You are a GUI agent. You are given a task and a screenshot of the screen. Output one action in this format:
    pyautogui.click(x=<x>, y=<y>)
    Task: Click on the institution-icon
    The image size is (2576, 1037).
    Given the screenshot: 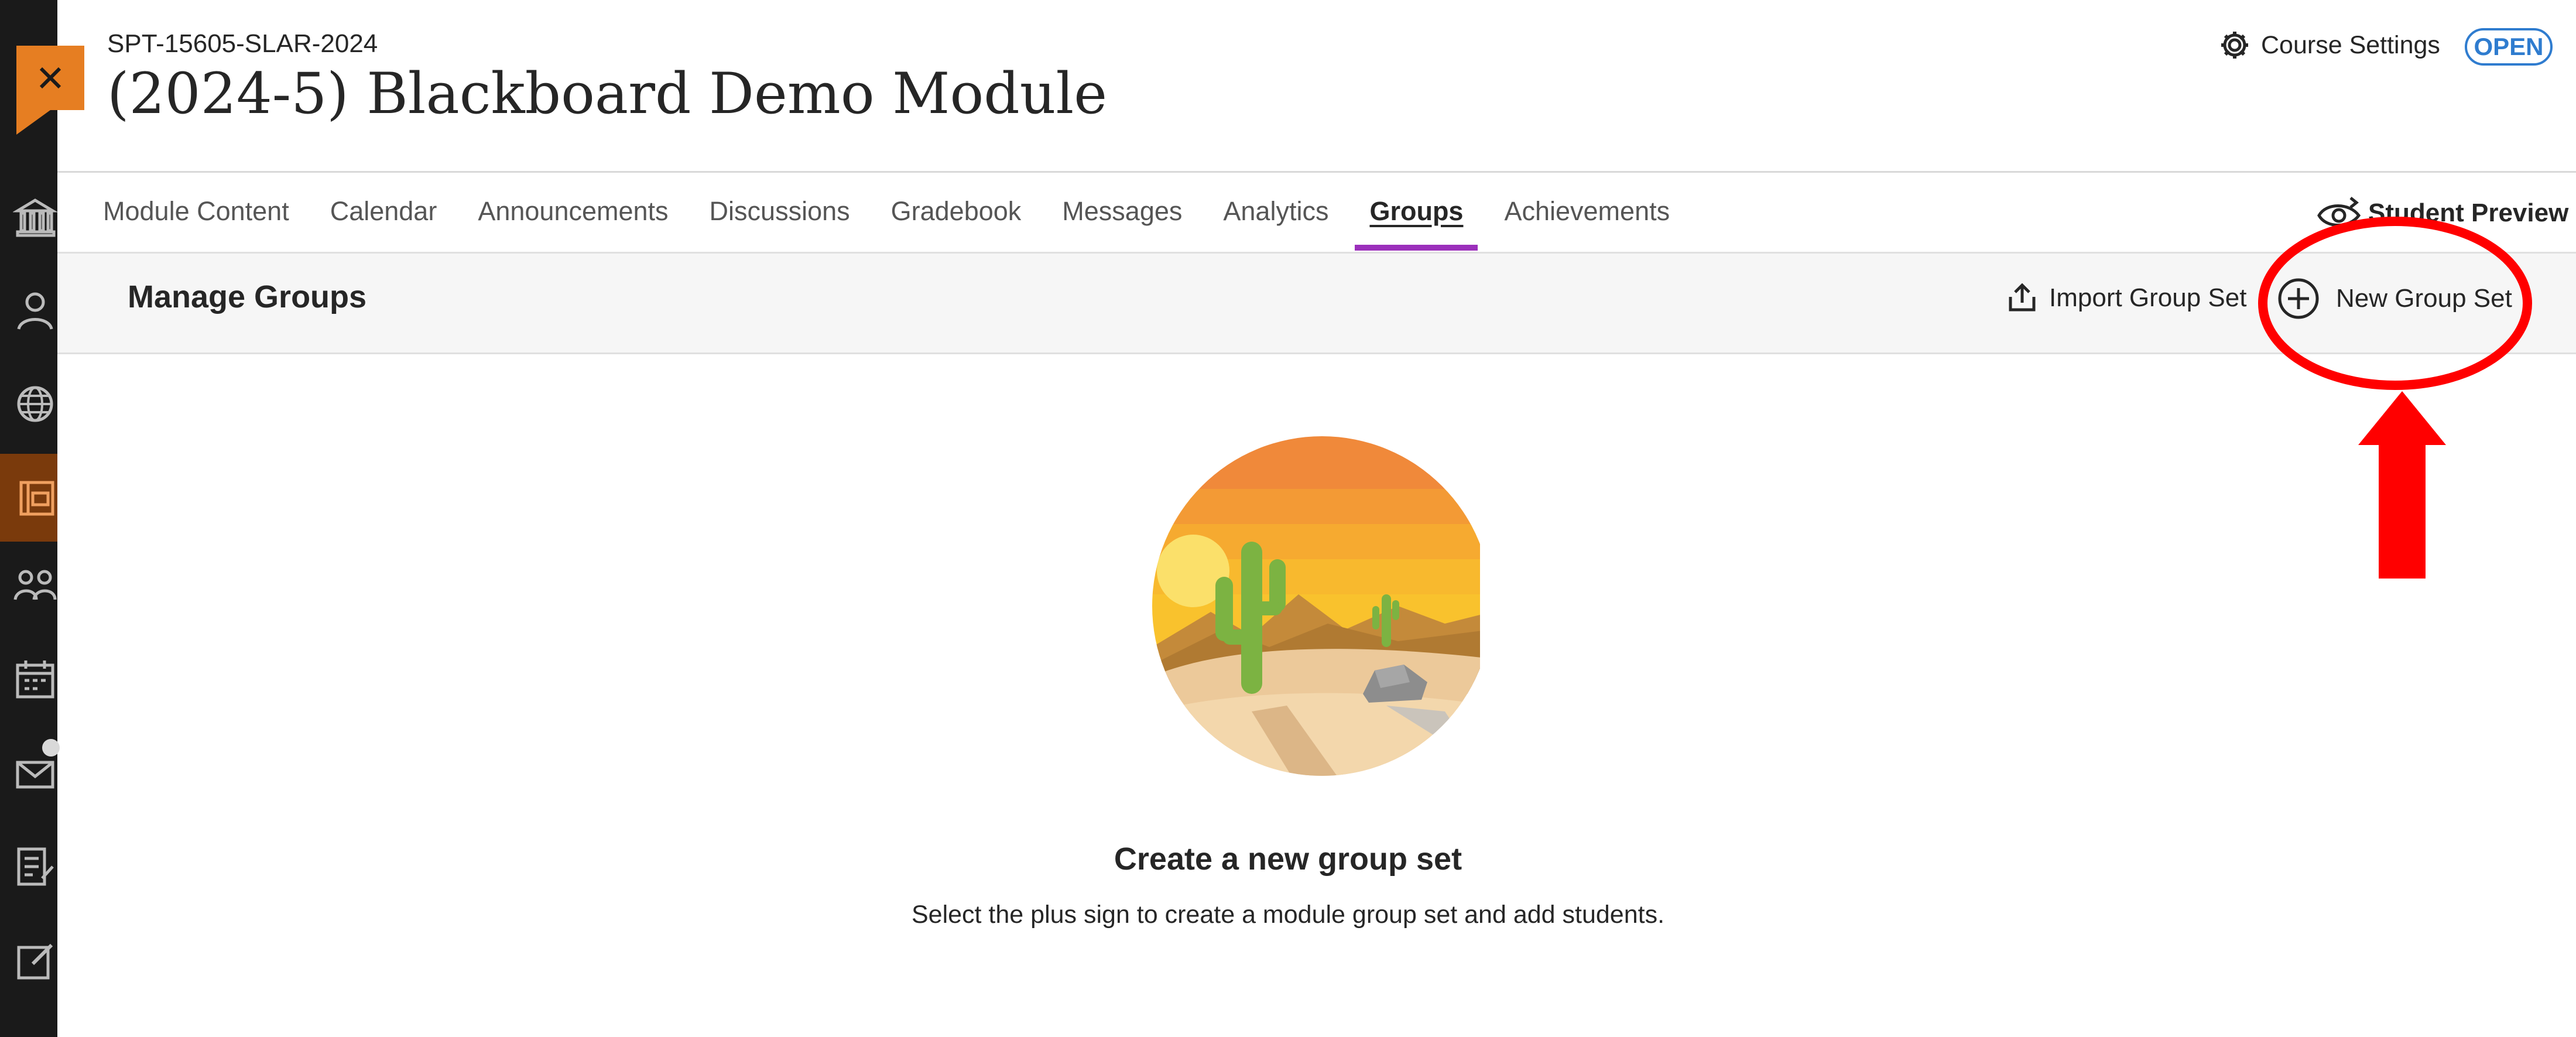 What is the action you would take?
    pyautogui.click(x=35, y=217)
    